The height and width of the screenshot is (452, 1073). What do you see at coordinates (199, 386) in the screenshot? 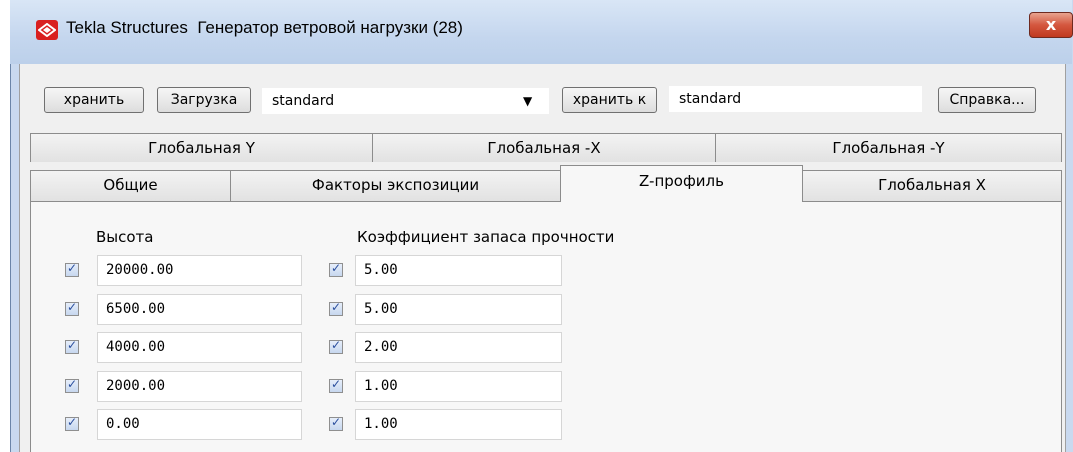
I see `height-input: 2000.00` at bounding box center [199, 386].